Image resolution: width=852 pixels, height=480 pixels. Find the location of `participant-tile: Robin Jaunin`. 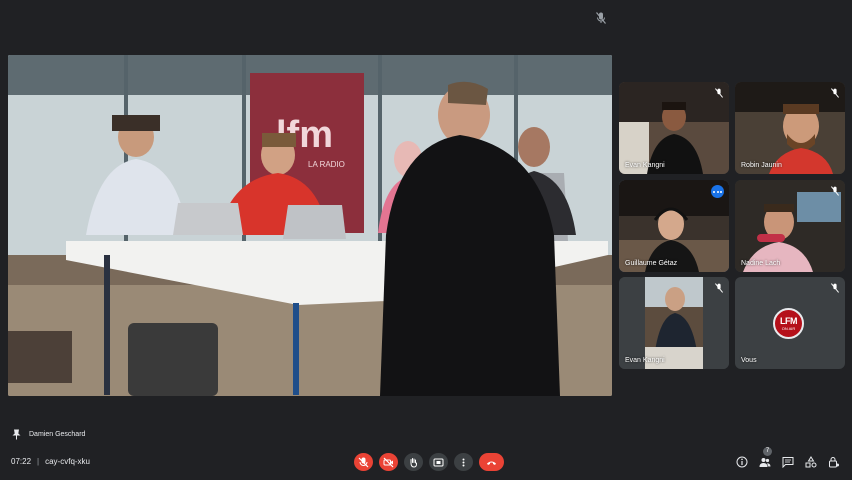

participant-tile: Robin Jaunin is located at coordinates (790, 128).